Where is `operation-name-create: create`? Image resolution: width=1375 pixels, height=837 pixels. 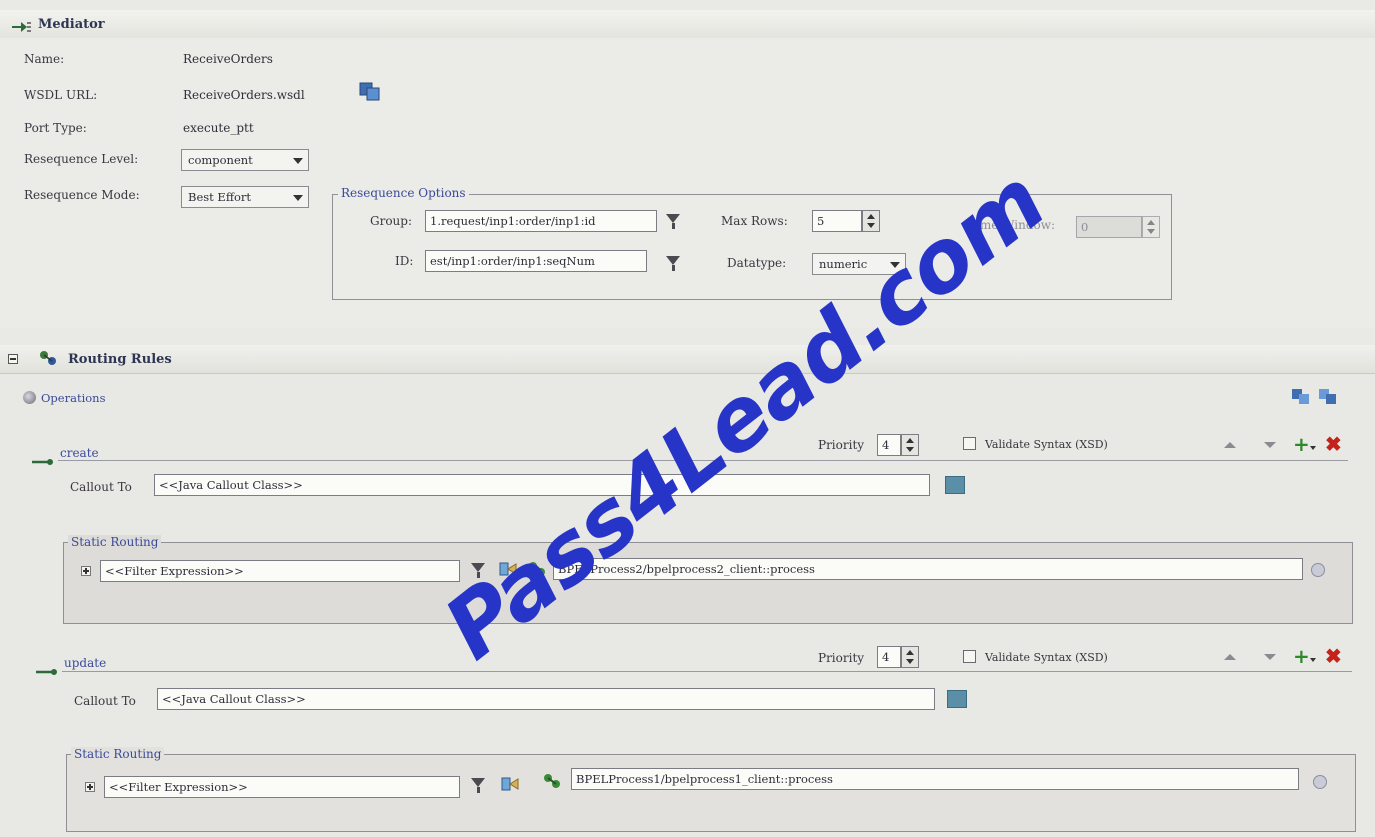
operation-name-create: create is located at coordinates (79, 453).